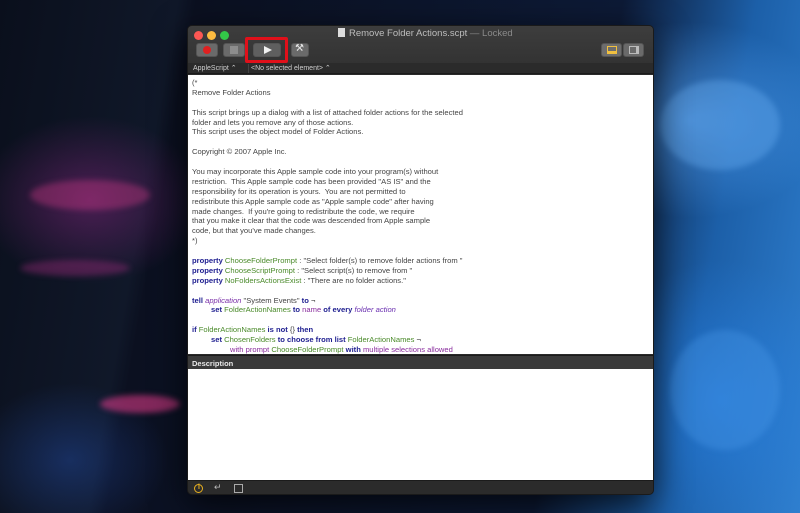  Describe the element at coordinates (300, 50) in the screenshot. I see `compile-button: ⚒` at that location.